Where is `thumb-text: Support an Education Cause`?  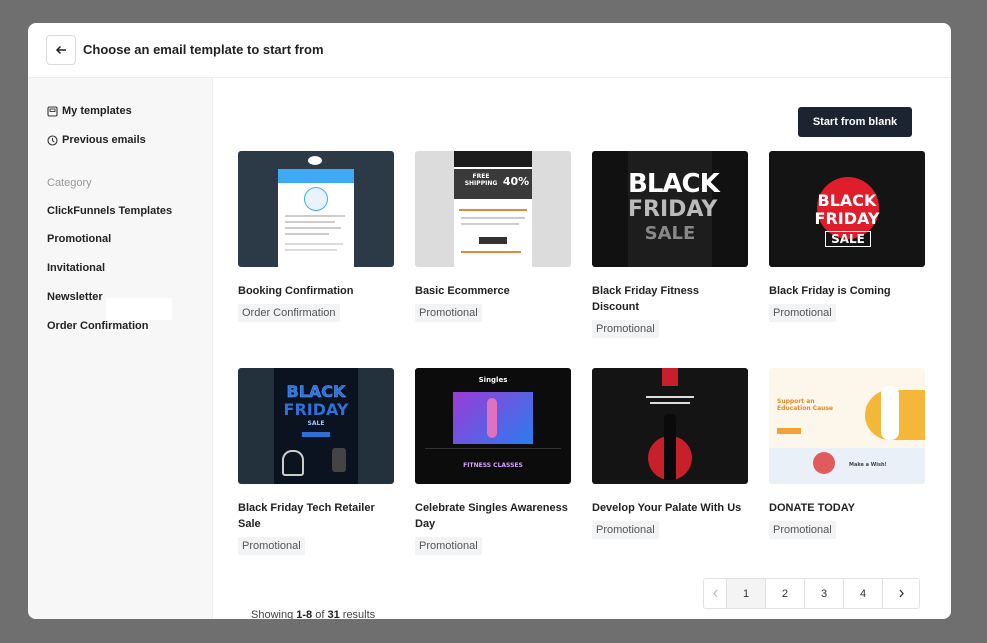
thumb-text: Support an Education Cause is located at coordinates (805, 405).